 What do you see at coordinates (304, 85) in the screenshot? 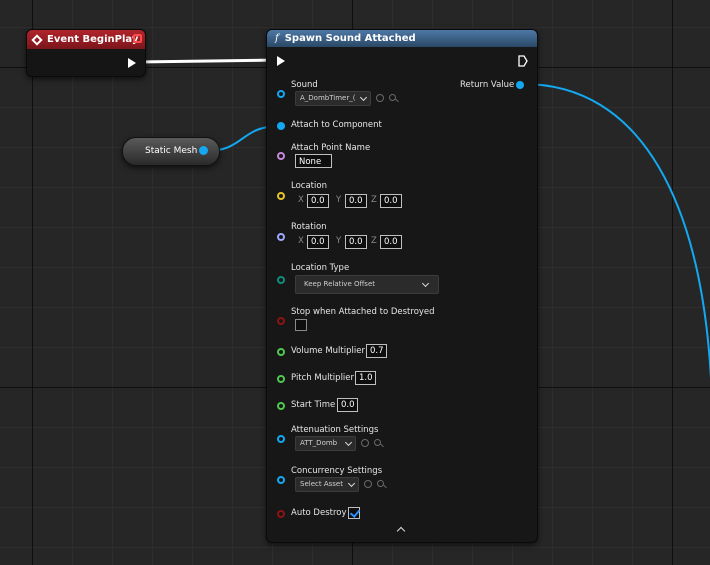
I see `sound-label: Sound` at bounding box center [304, 85].